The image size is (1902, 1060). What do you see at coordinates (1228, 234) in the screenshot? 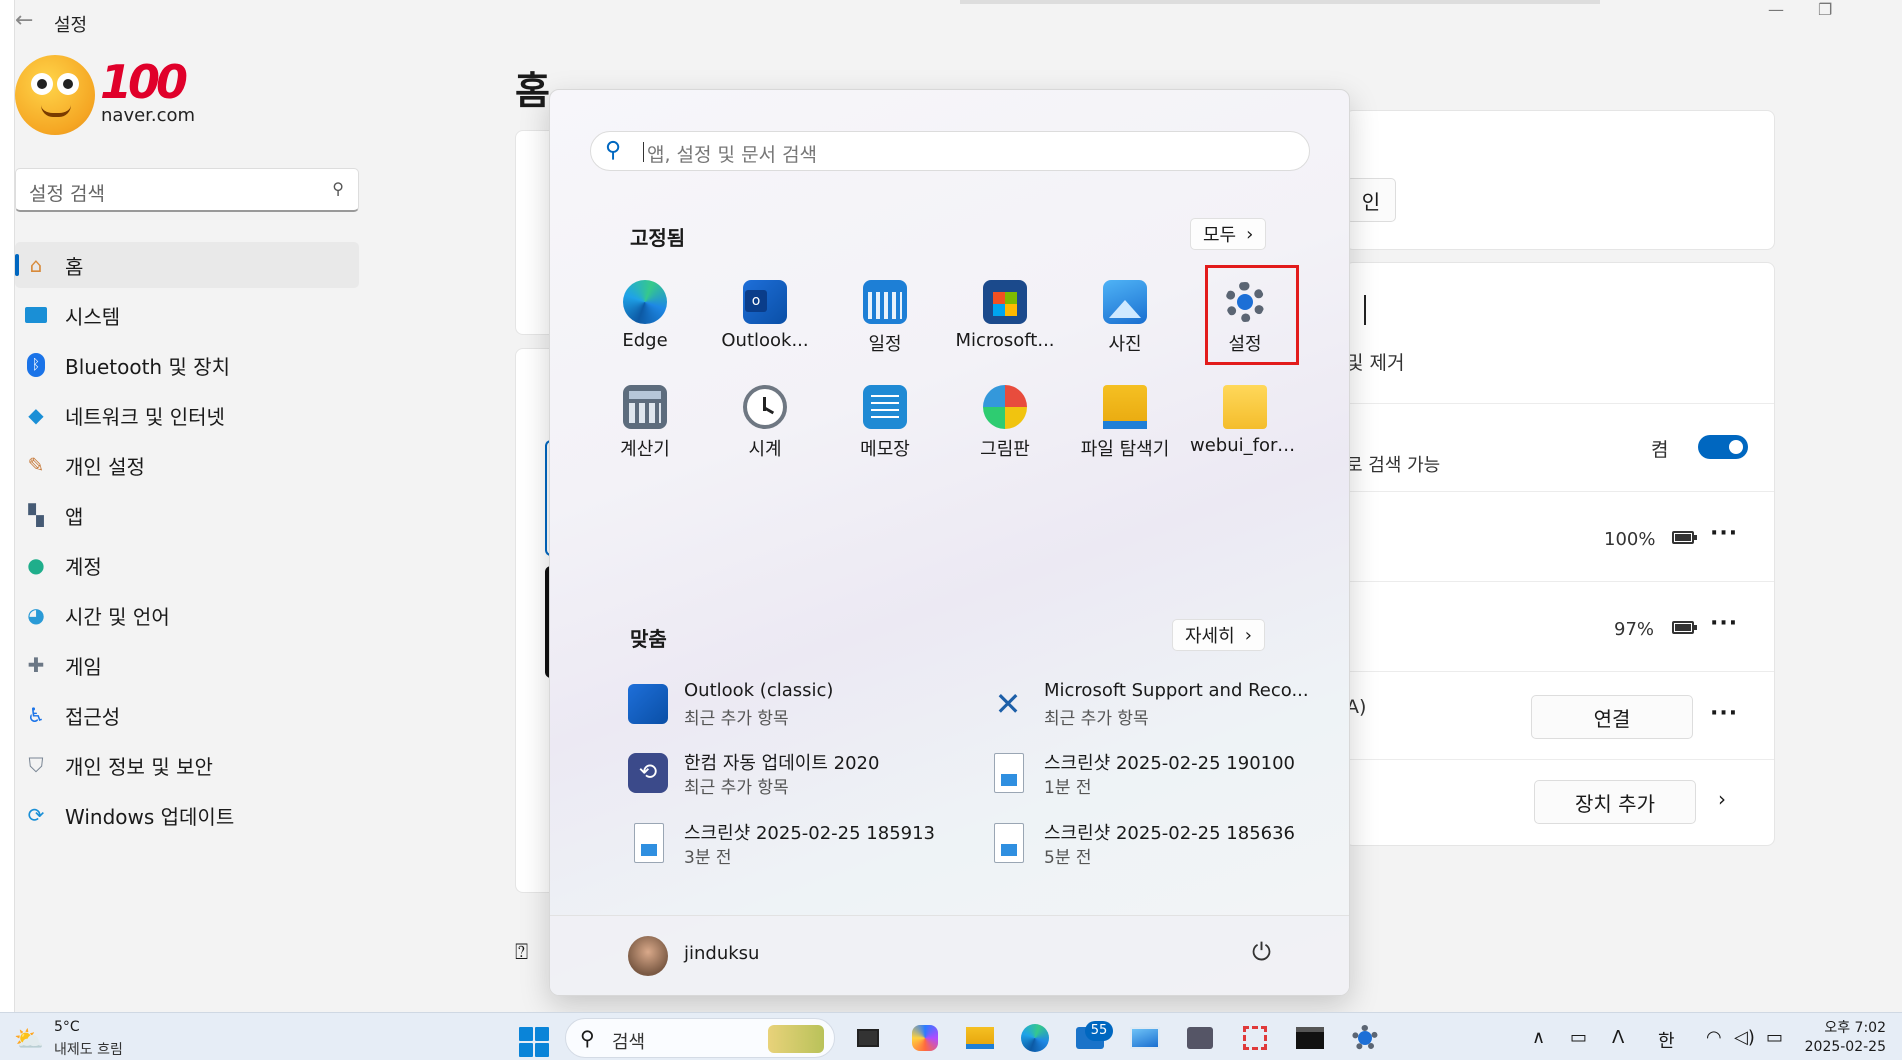
I see `all-apps-button: 모두 ›` at bounding box center [1228, 234].